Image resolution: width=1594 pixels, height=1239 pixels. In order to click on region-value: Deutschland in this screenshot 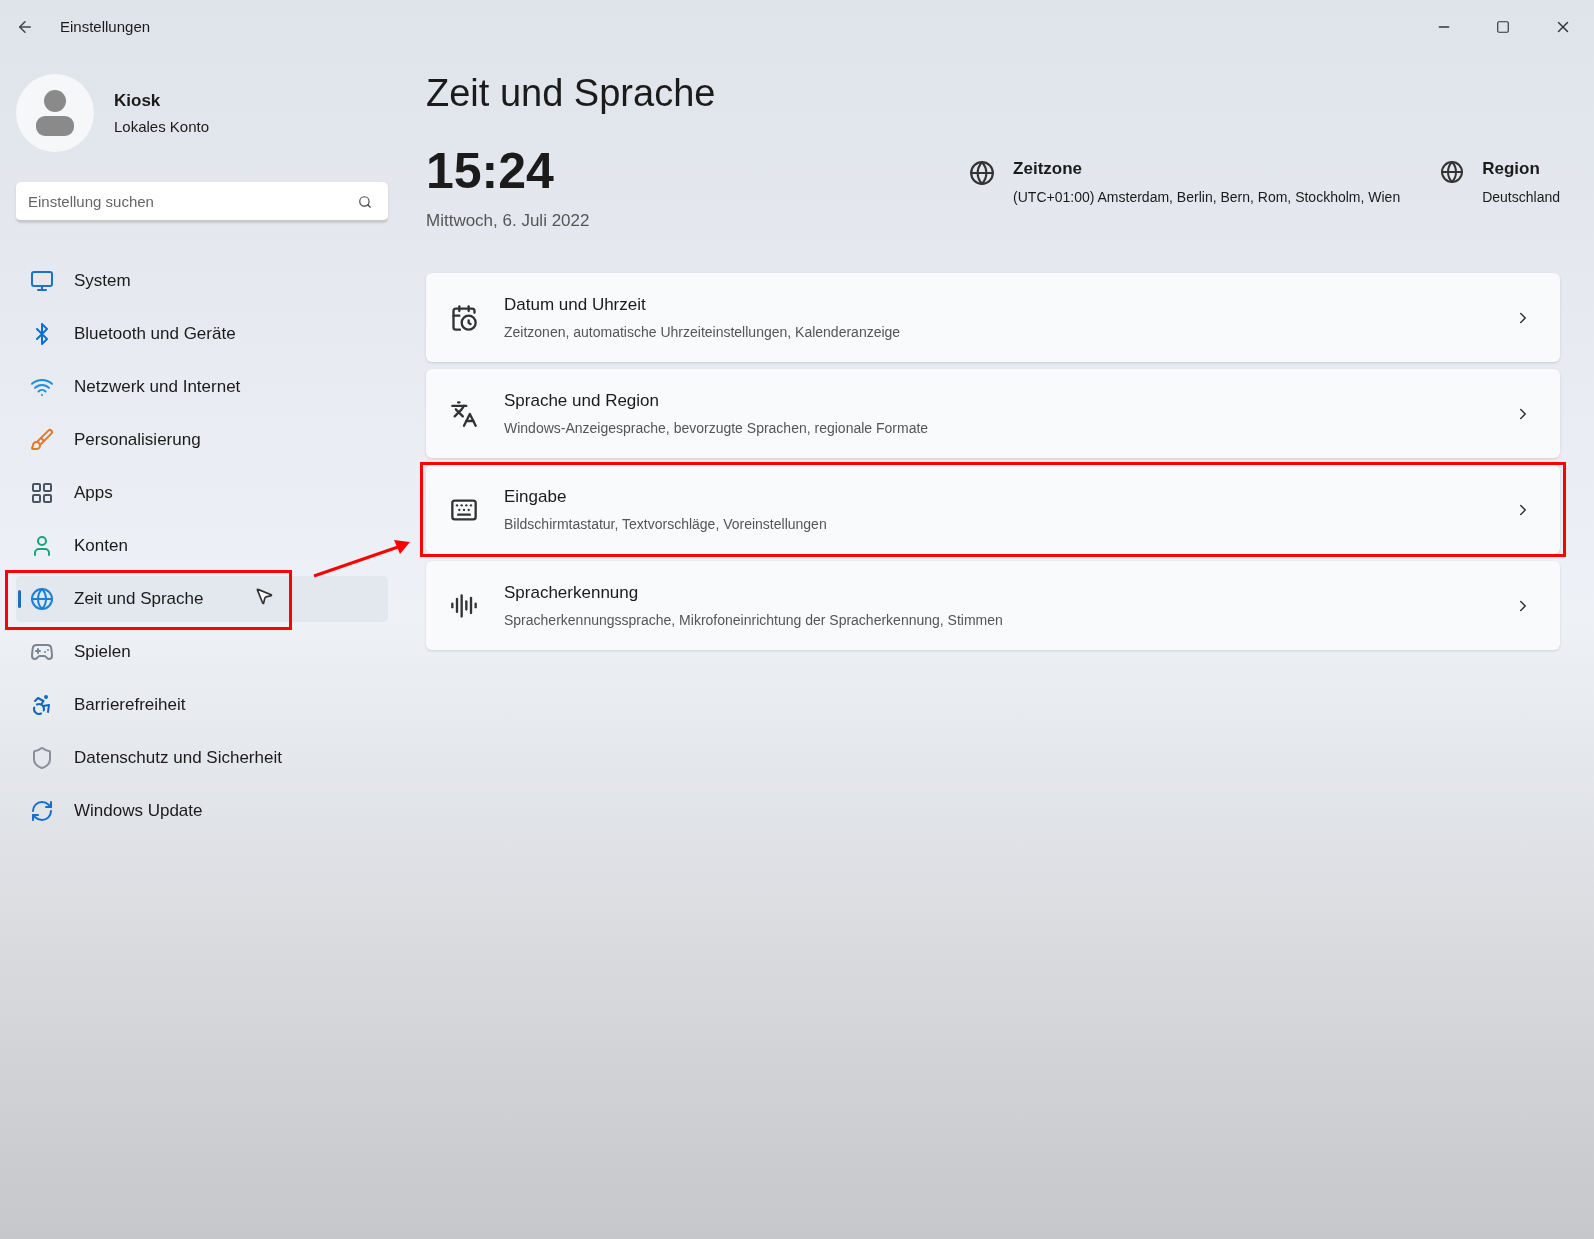, I will do `click(1521, 197)`.